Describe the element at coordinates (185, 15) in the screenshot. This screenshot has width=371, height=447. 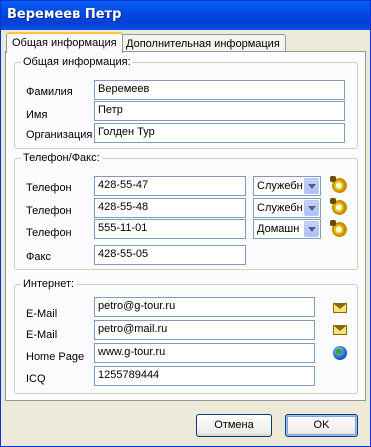
I see `title-bar: Веремеев Петр` at that location.